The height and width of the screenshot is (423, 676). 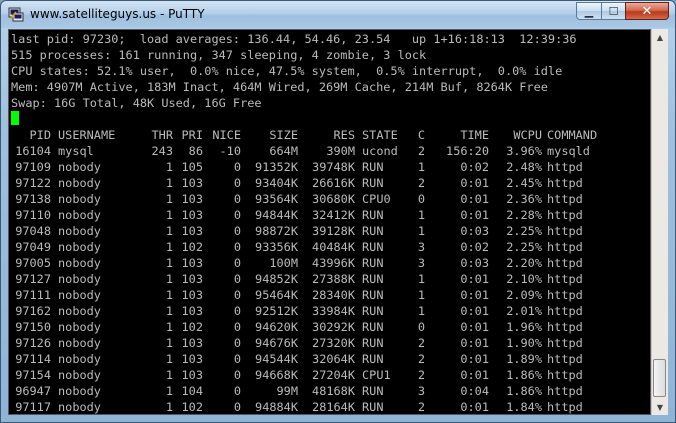 What do you see at coordinates (287, 391) in the screenshot?
I see `cell-size: 99M` at bounding box center [287, 391].